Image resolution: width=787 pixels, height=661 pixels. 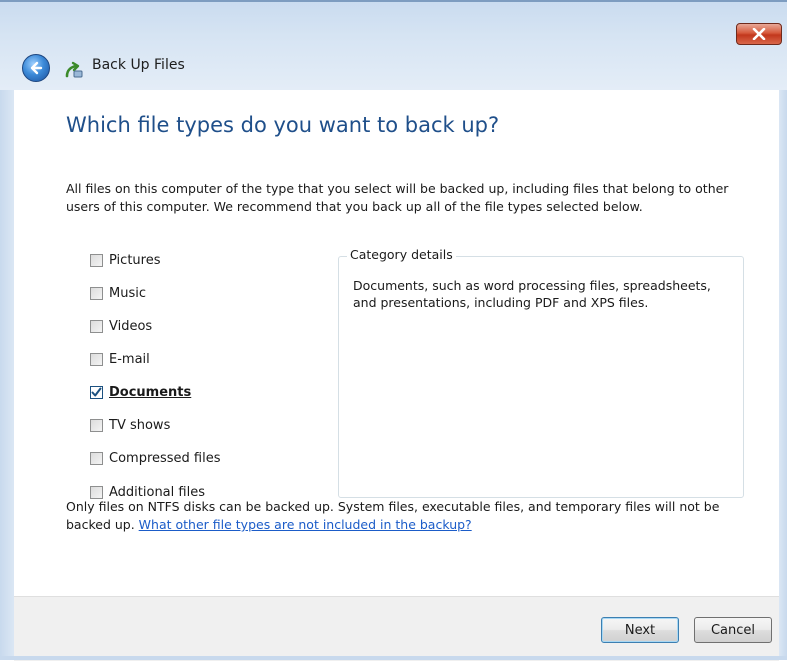 What do you see at coordinates (127, 293) in the screenshot?
I see `checkbox-label: Music` at bounding box center [127, 293].